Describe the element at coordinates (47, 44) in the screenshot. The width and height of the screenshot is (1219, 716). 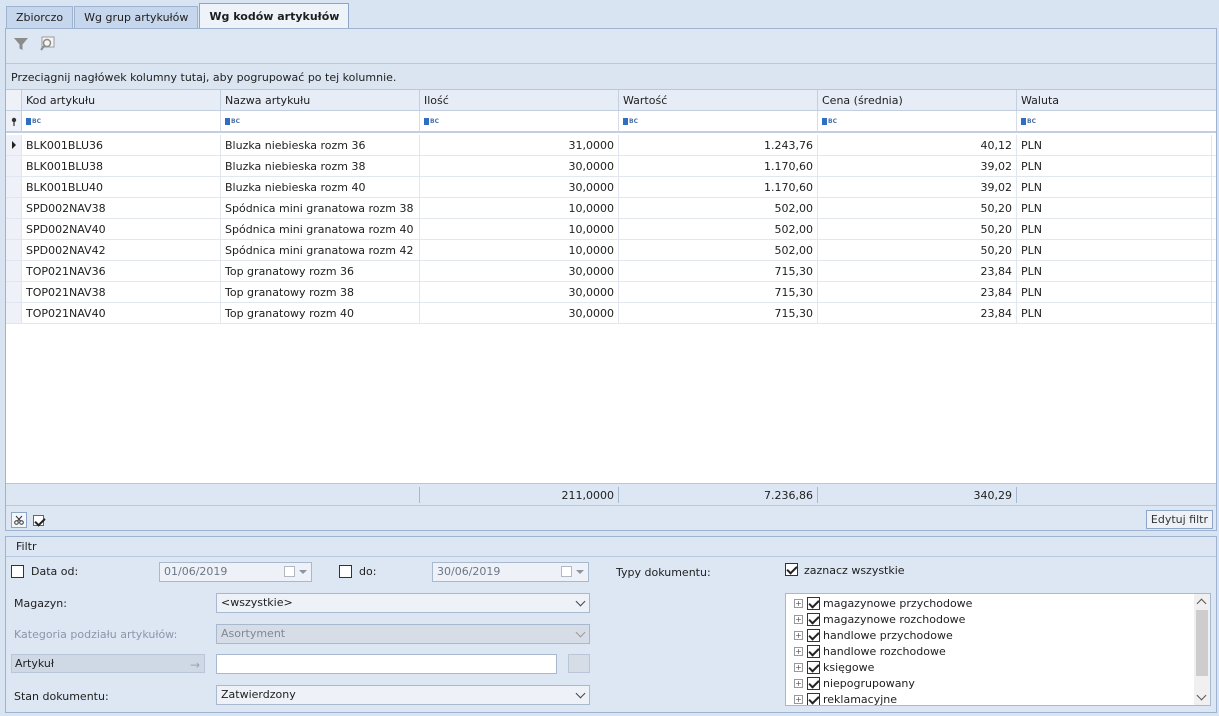
I see `magnifier-icon` at that location.